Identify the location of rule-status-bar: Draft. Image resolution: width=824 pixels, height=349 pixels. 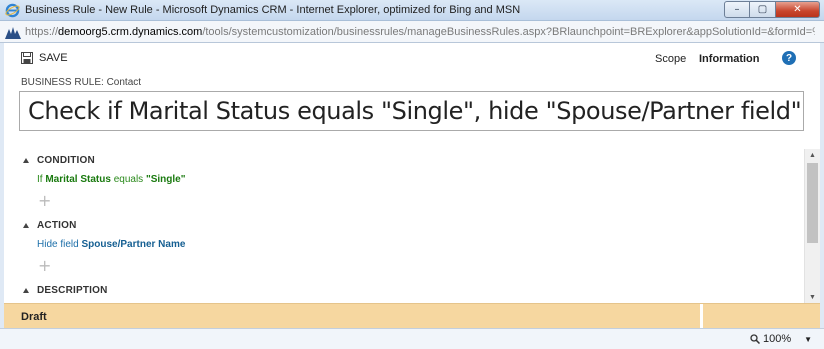
(412, 315).